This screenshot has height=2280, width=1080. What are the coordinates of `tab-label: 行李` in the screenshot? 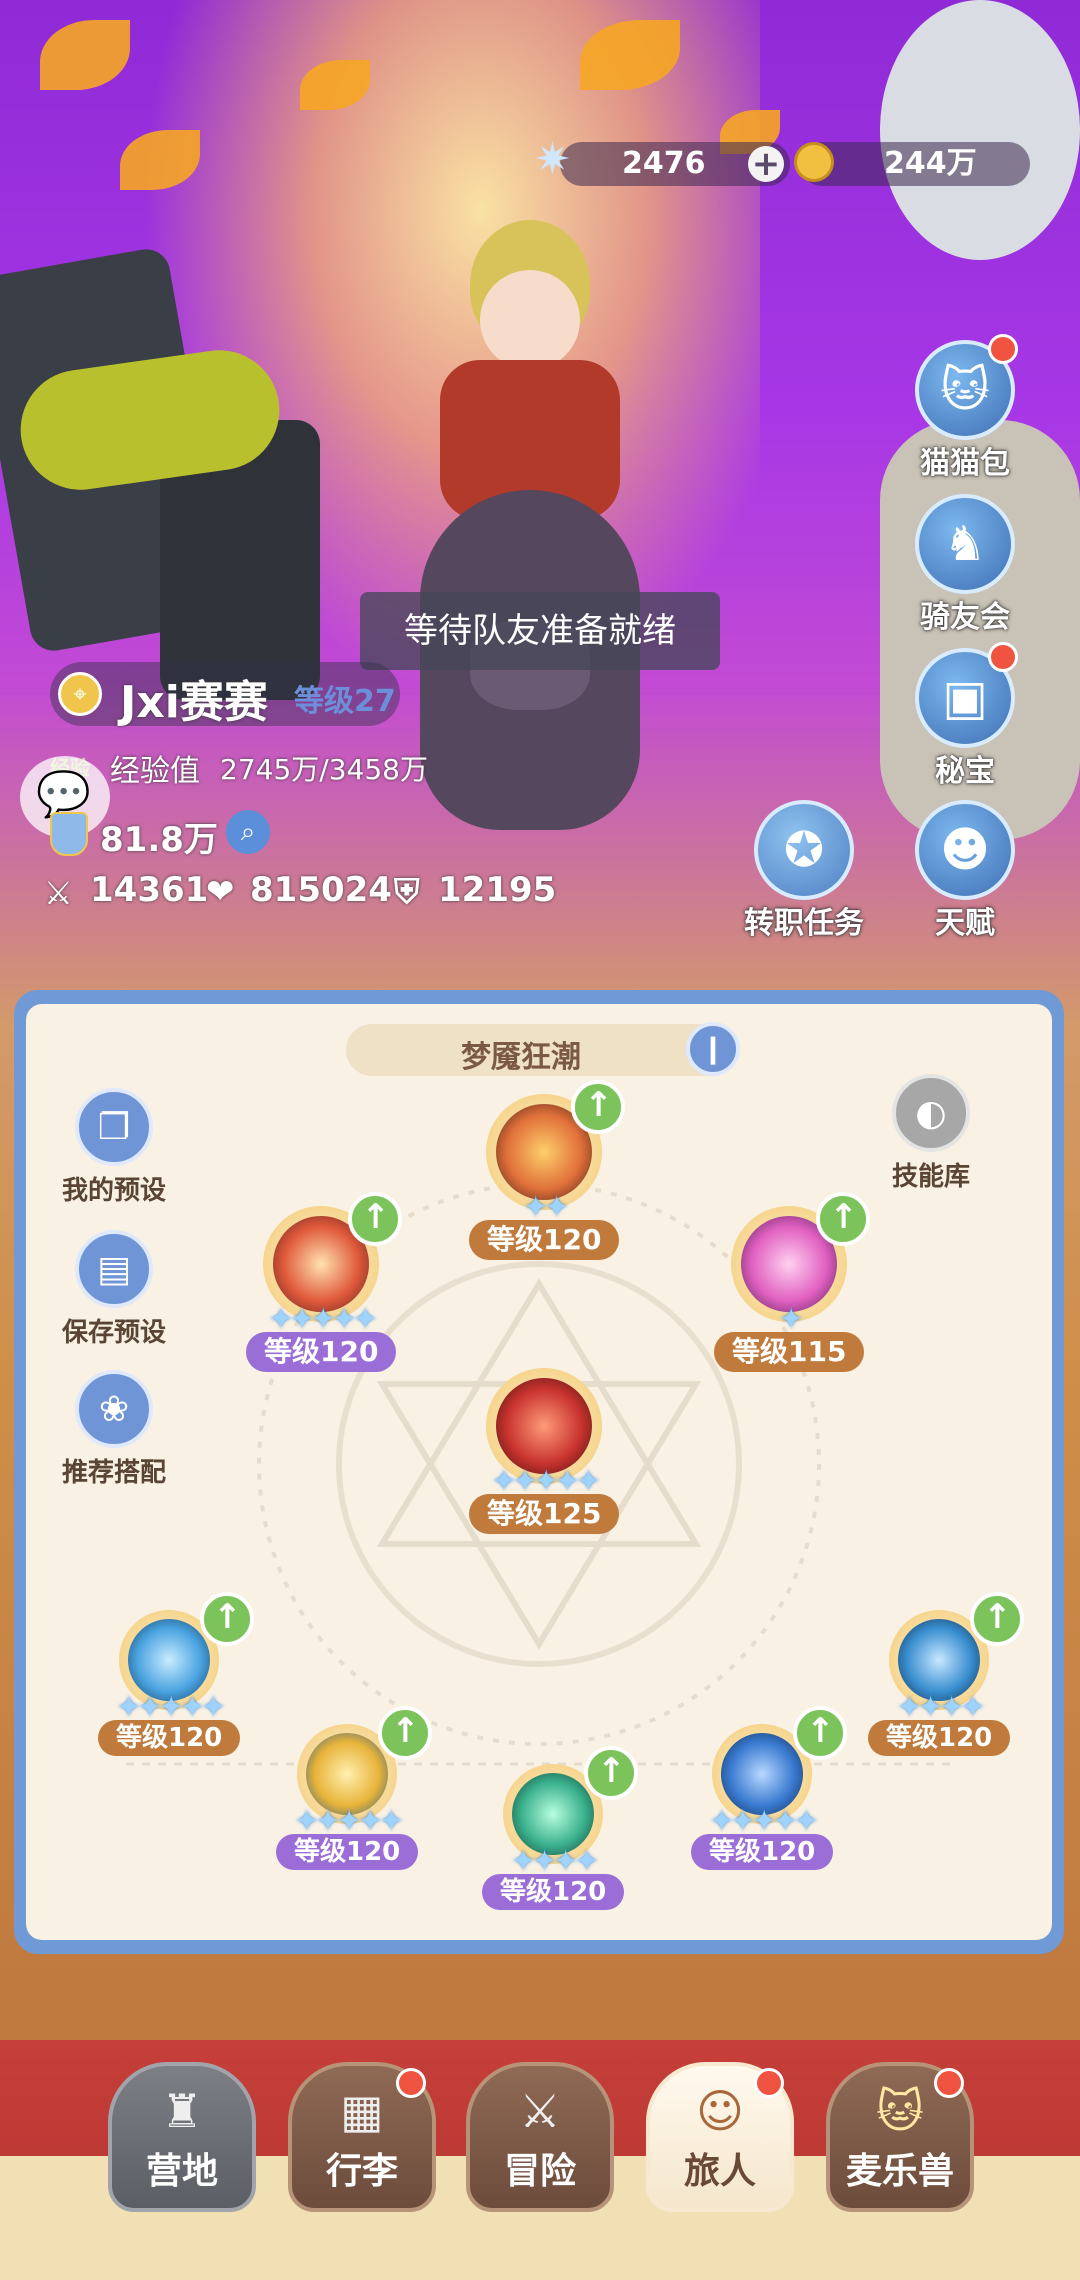 It's located at (361, 2171).